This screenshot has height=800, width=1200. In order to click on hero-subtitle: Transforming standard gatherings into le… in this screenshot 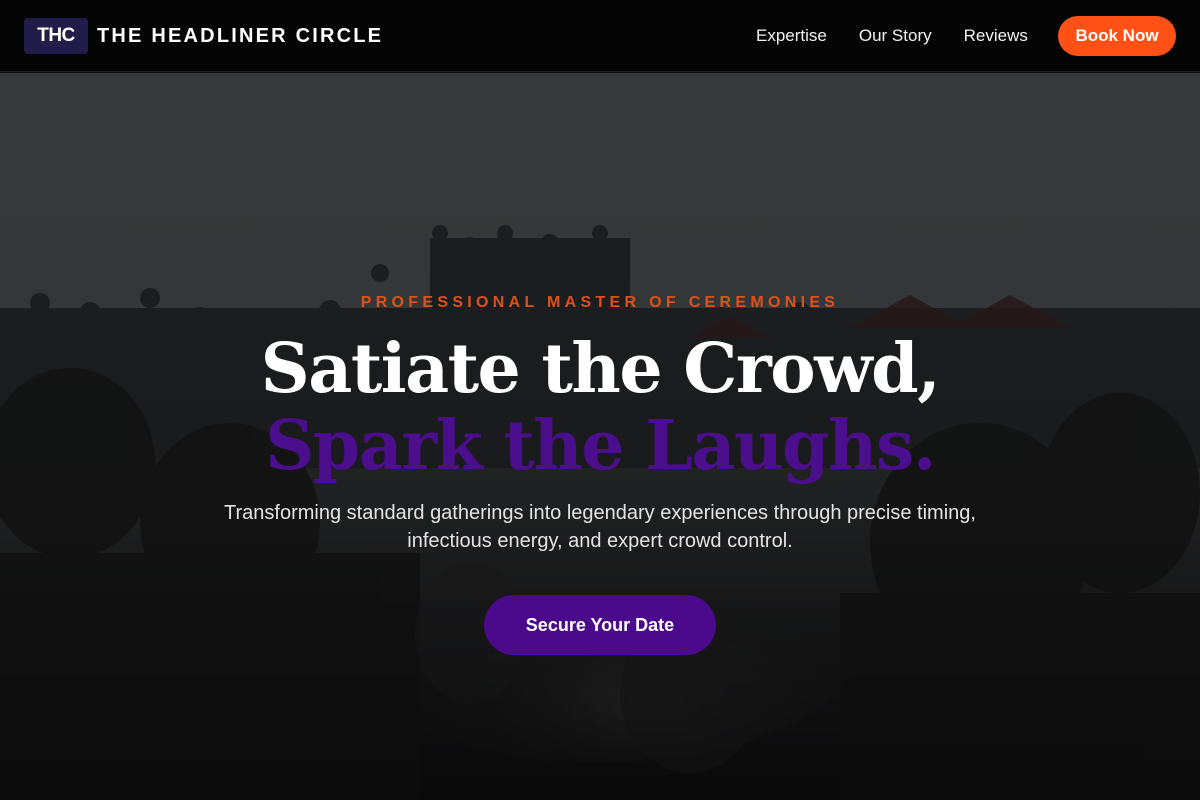, I will do `click(600, 527)`.